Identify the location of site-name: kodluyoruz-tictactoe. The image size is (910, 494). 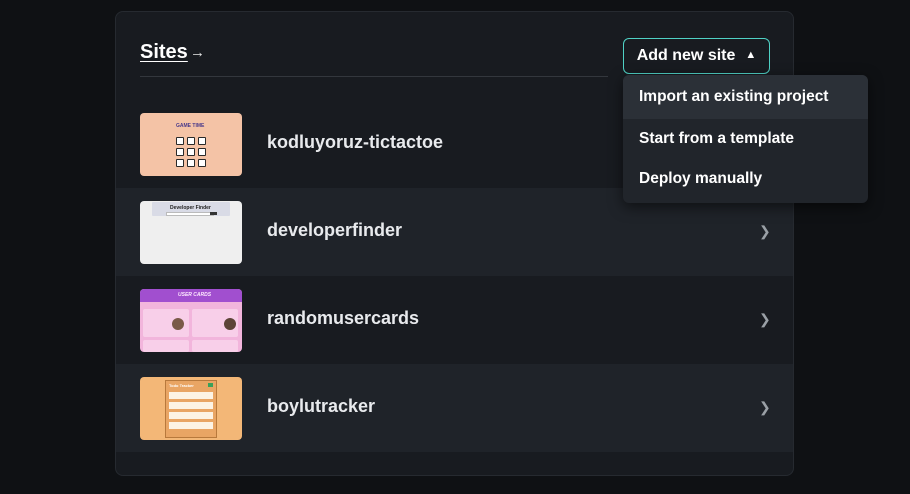
(355, 142).